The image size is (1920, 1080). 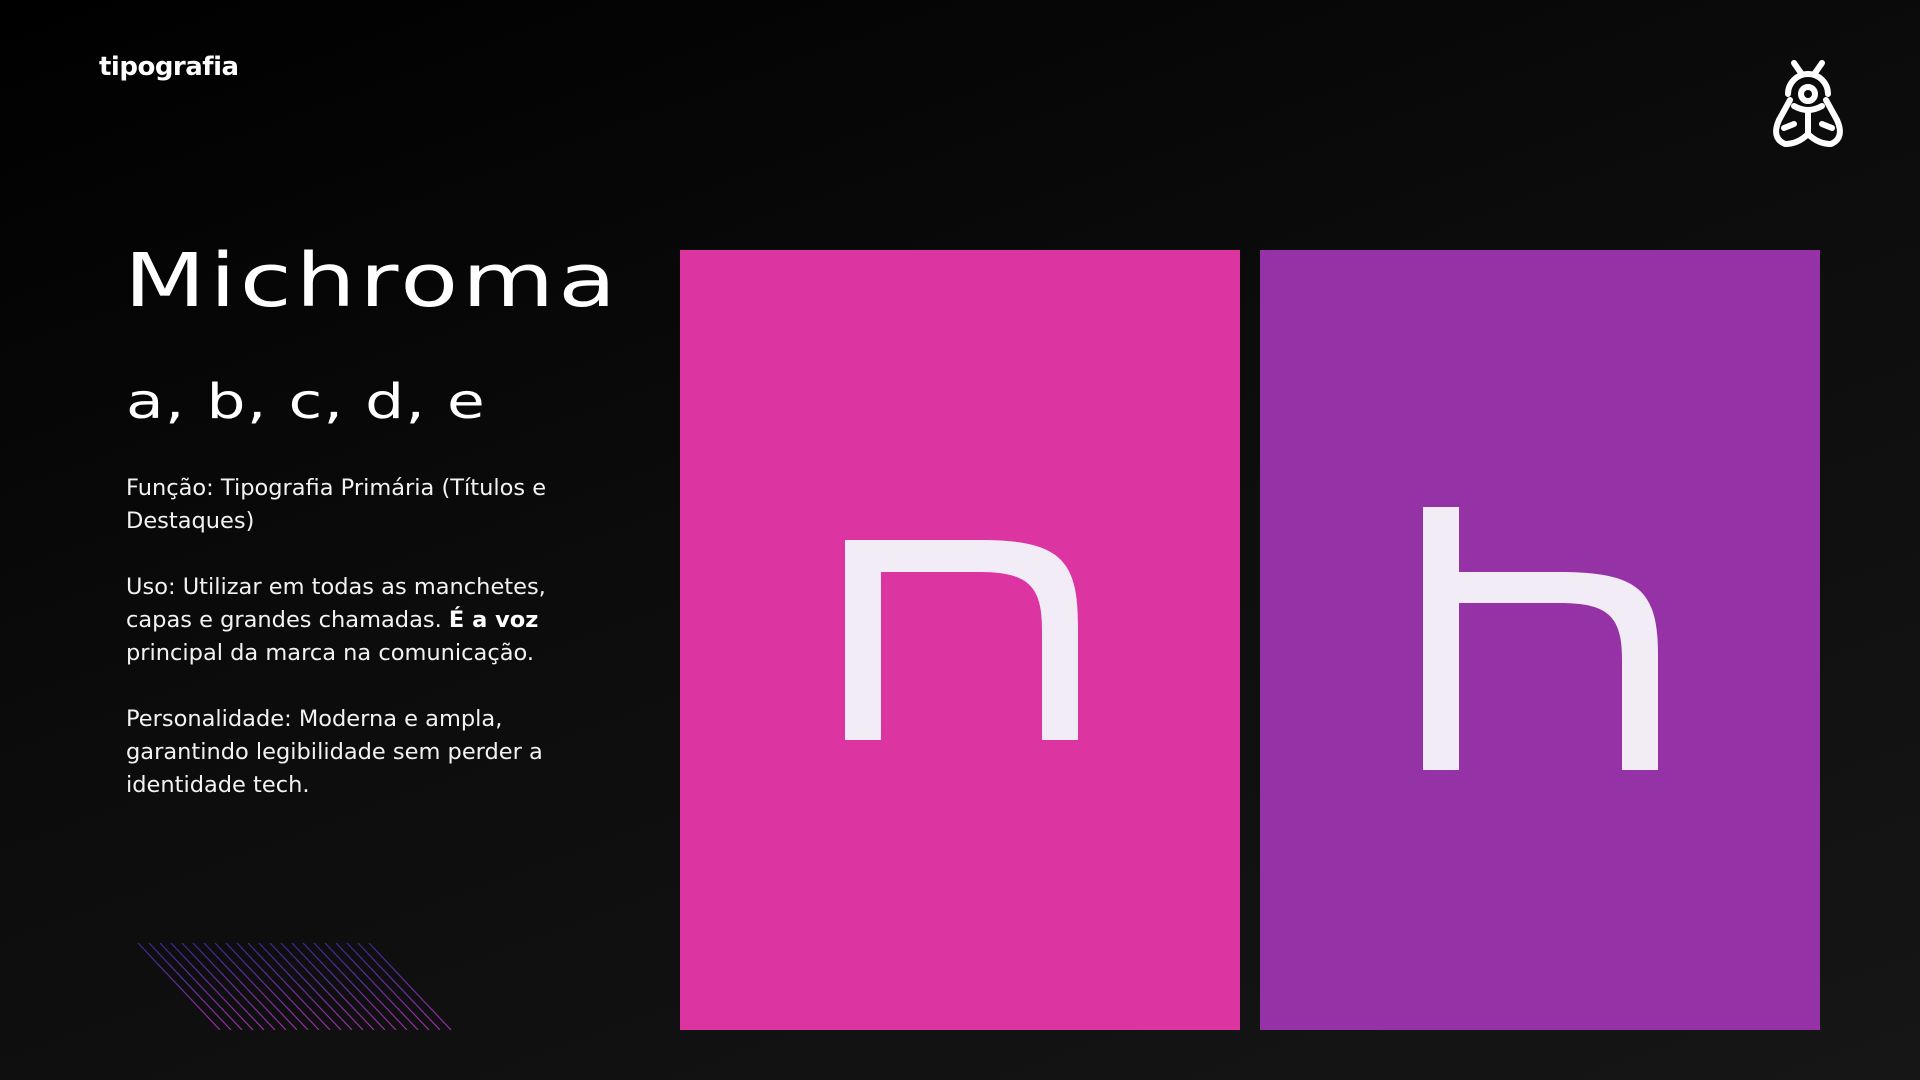 What do you see at coordinates (1808, 103) in the screenshot?
I see `bee-icon` at bounding box center [1808, 103].